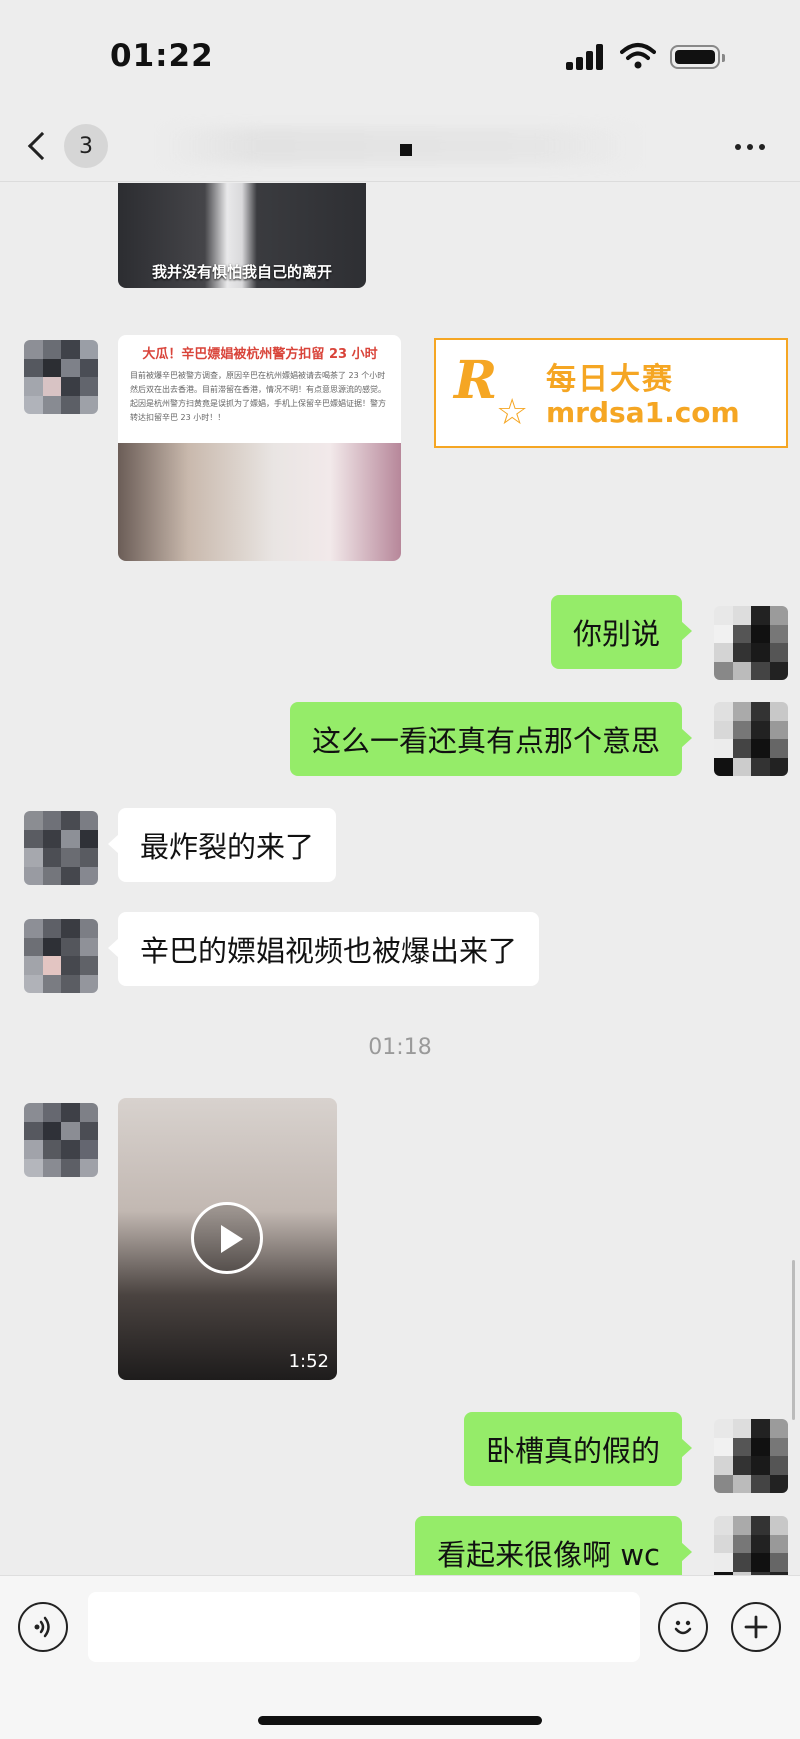  What do you see at coordinates (241, 272) in the screenshot?
I see `image-caption: 我并没有惧怕我自己的离开` at bounding box center [241, 272].